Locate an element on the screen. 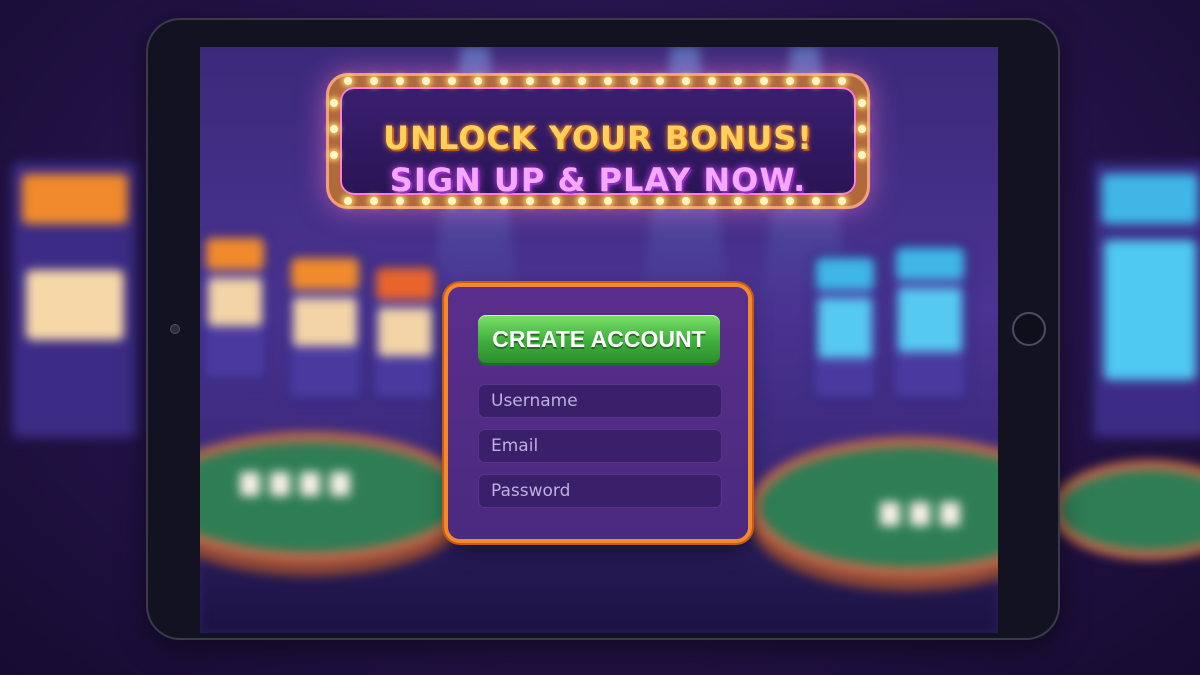  headline-sign-up: SIGN UP & PLAY NOW. is located at coordinates (598, 180).